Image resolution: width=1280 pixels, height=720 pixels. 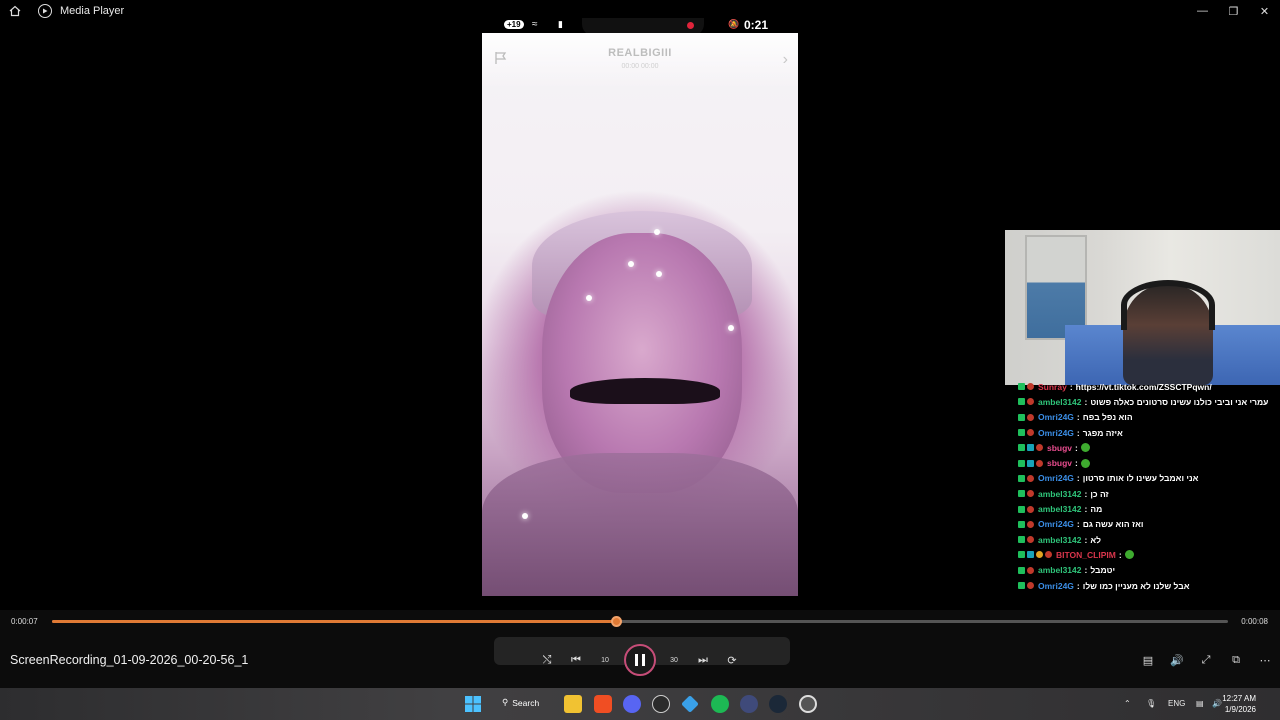 What do you see at coordinates (720, 704) in the screenshot?
I see `spotify-icon` at bounding box center [720, 704].